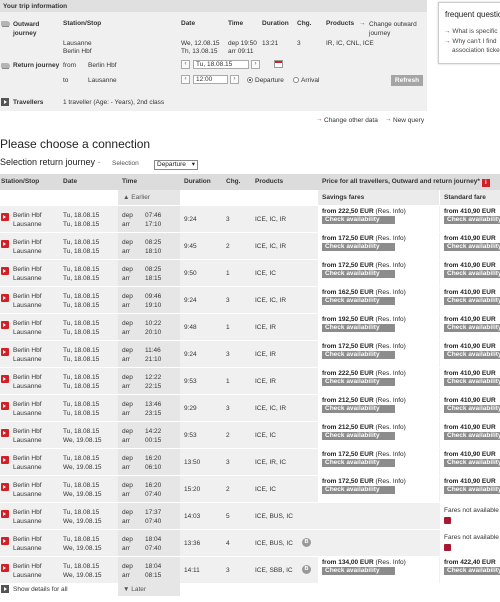 This screenshot has width=500, height=602. I want to click on expand-travellers-icon, so click(5, 102).